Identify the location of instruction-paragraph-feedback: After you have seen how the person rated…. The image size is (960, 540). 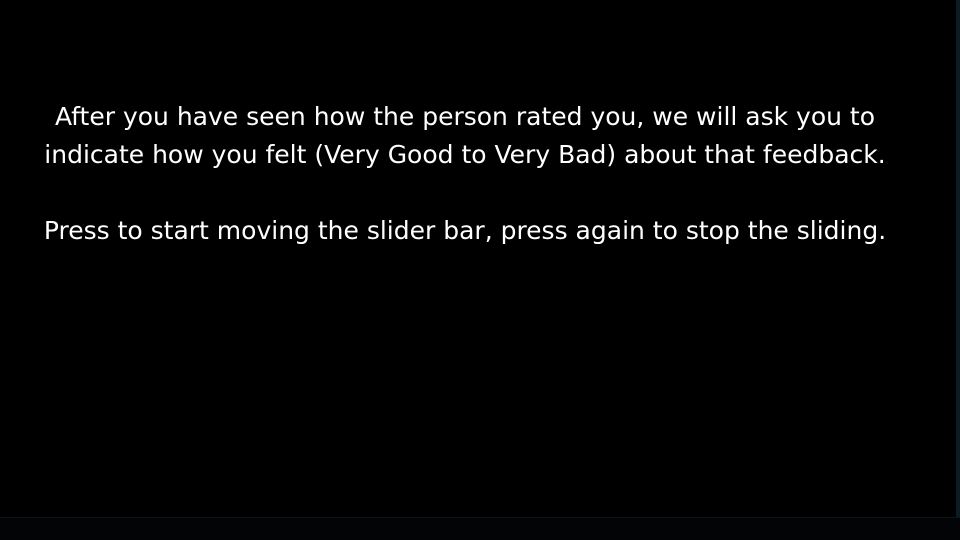
(465, 135).